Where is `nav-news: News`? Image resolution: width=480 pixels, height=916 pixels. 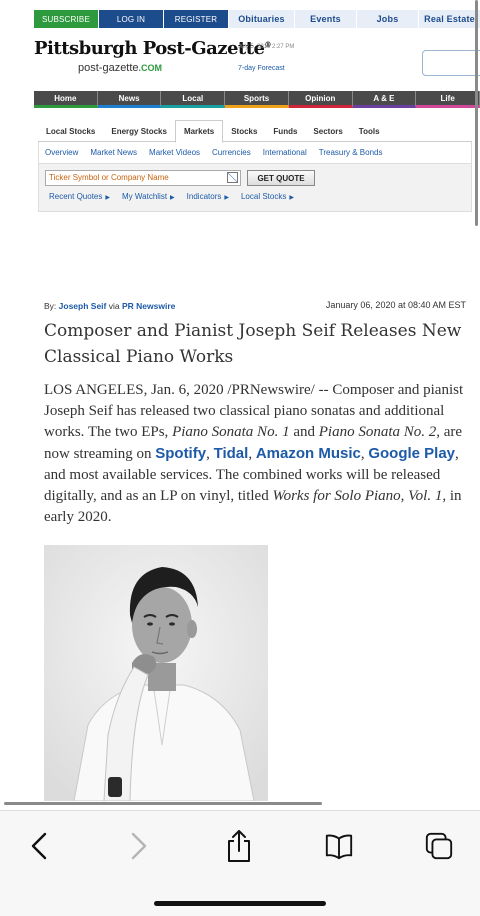
nav-news: News is located at coordinates (129, 99).